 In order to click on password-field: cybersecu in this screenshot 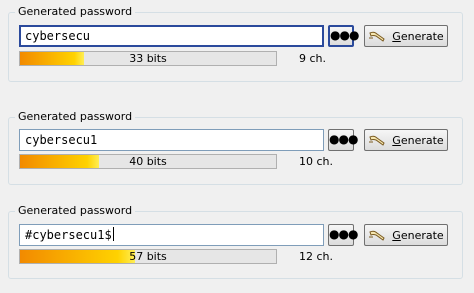, I will do `click(171, 36)`.